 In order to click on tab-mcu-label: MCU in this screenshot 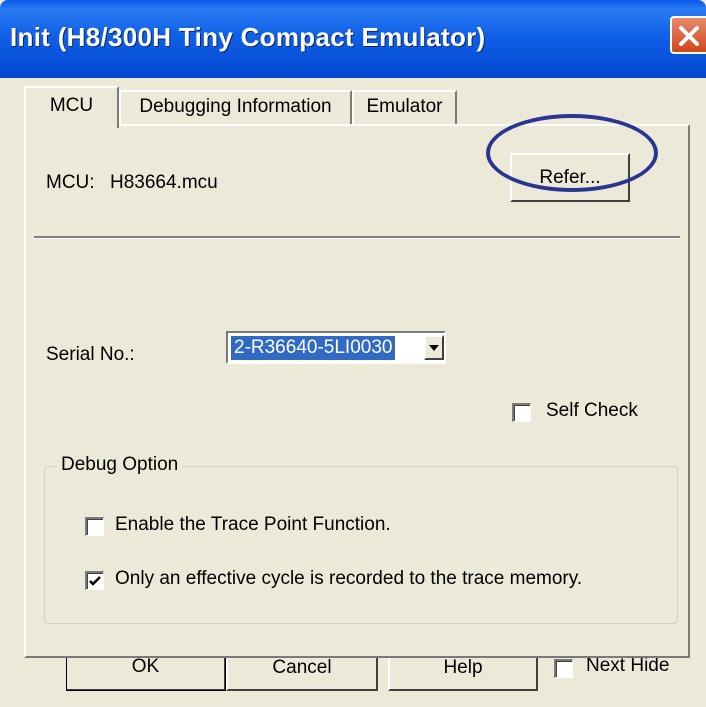, I will do `click(71, 105)`.